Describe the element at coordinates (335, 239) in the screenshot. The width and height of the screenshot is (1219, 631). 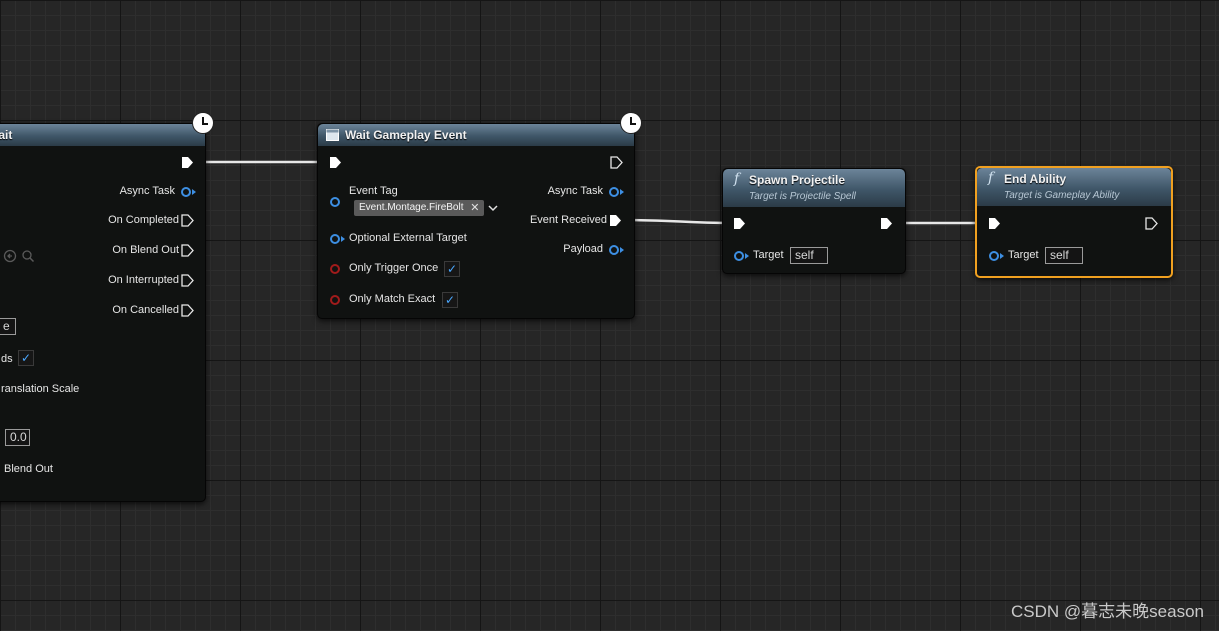
I see `optional-external-target-pin` at that location.